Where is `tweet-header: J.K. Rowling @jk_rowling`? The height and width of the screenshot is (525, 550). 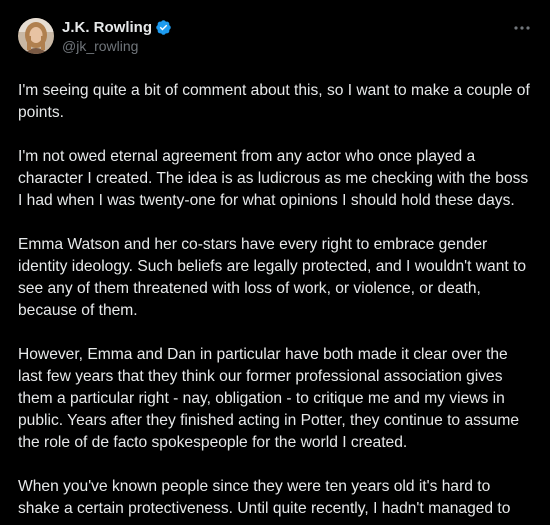 tweet-header: J.K. Rowling @jk_rowling is located at coordinates (275, 36).